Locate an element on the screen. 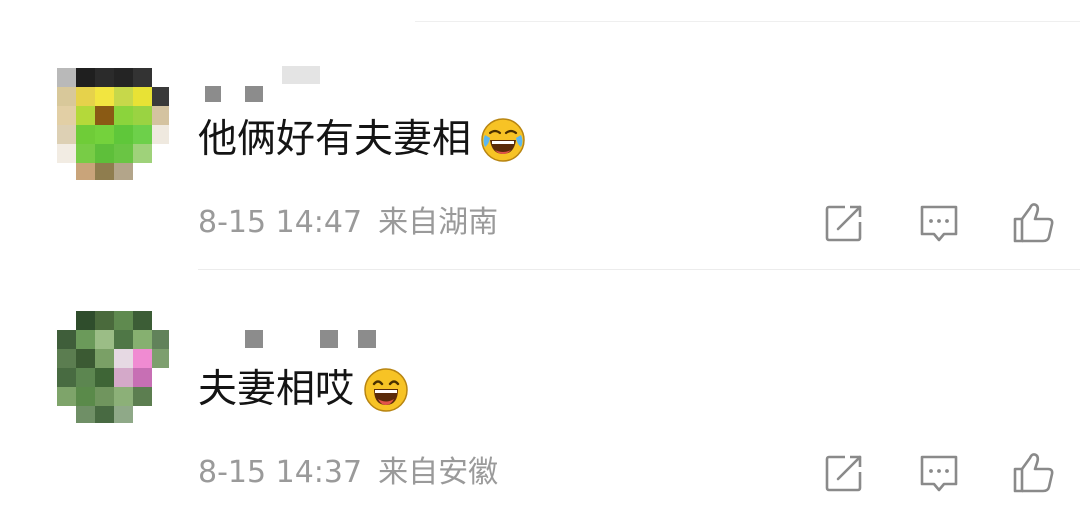 Image resolution: width=1080 pixels, height=513 pixels. comment-text: 夫妻相哎 is located at coordinates (304, 390).